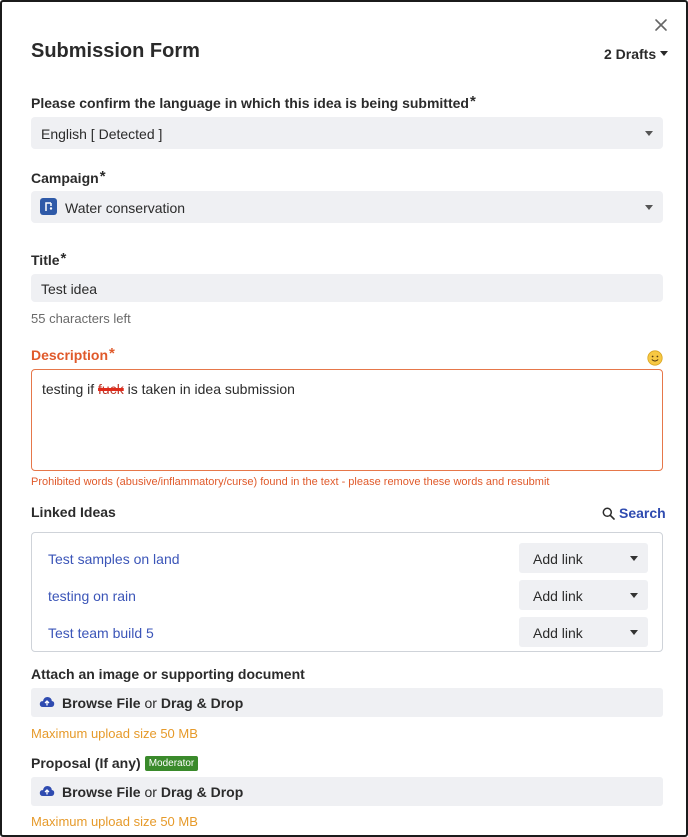  I want to click on title-input: Test idea, so click(347, 288).